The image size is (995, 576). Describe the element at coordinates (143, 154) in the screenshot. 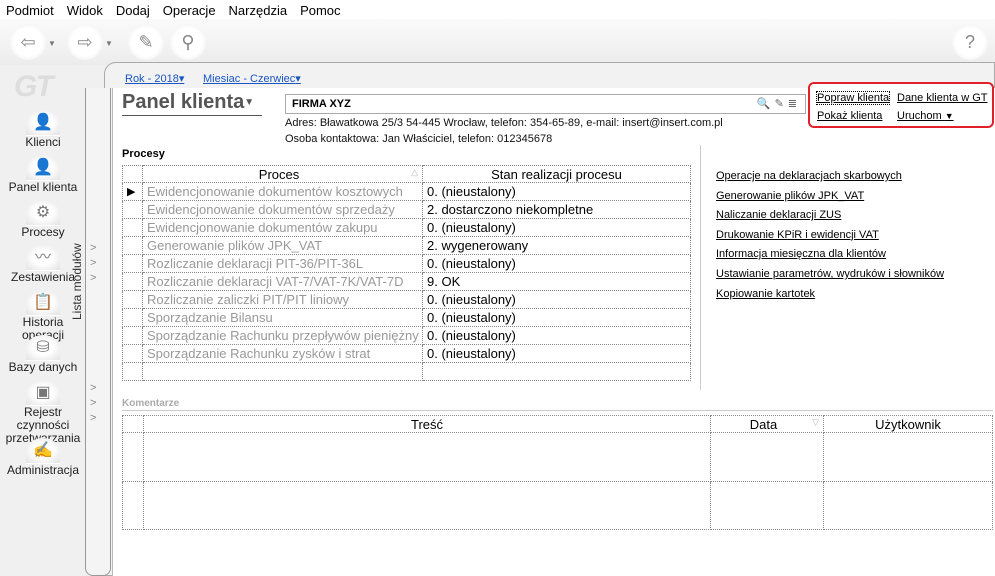

I see `processes-label: Procesy` at that location.